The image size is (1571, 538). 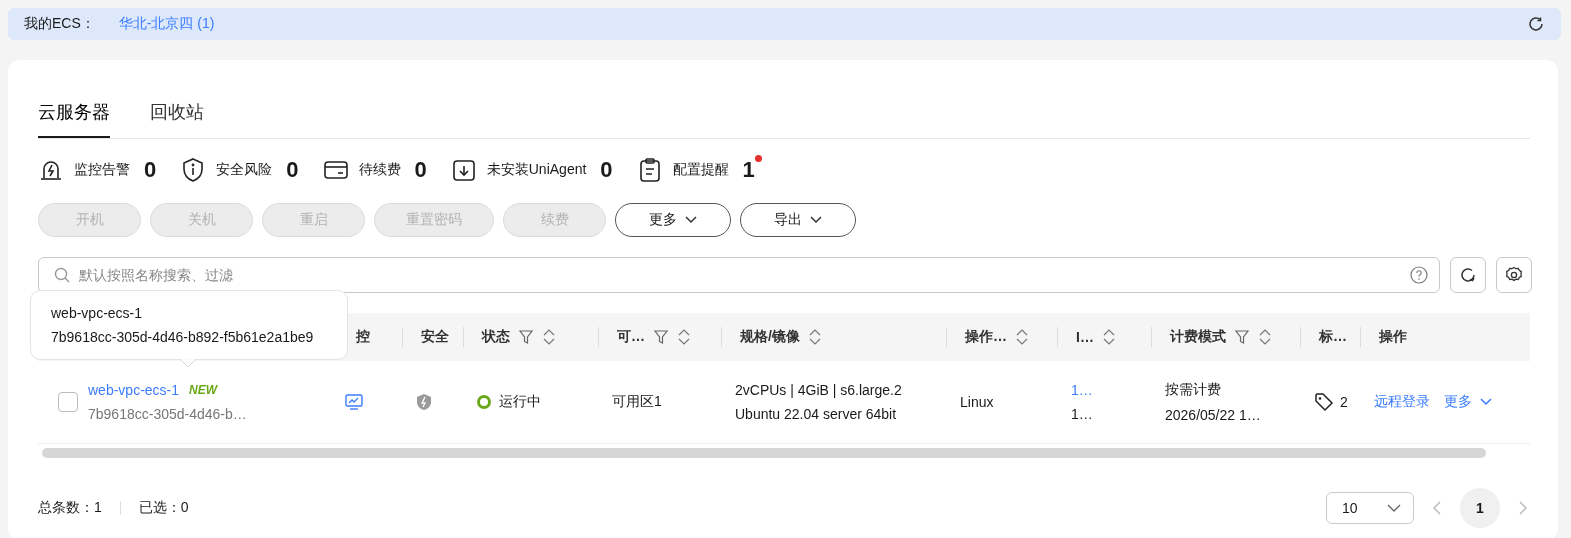 I want to click on spec-text: 2vCPUs | 4GiB | s6.large.2, so click(x=818, y=390).